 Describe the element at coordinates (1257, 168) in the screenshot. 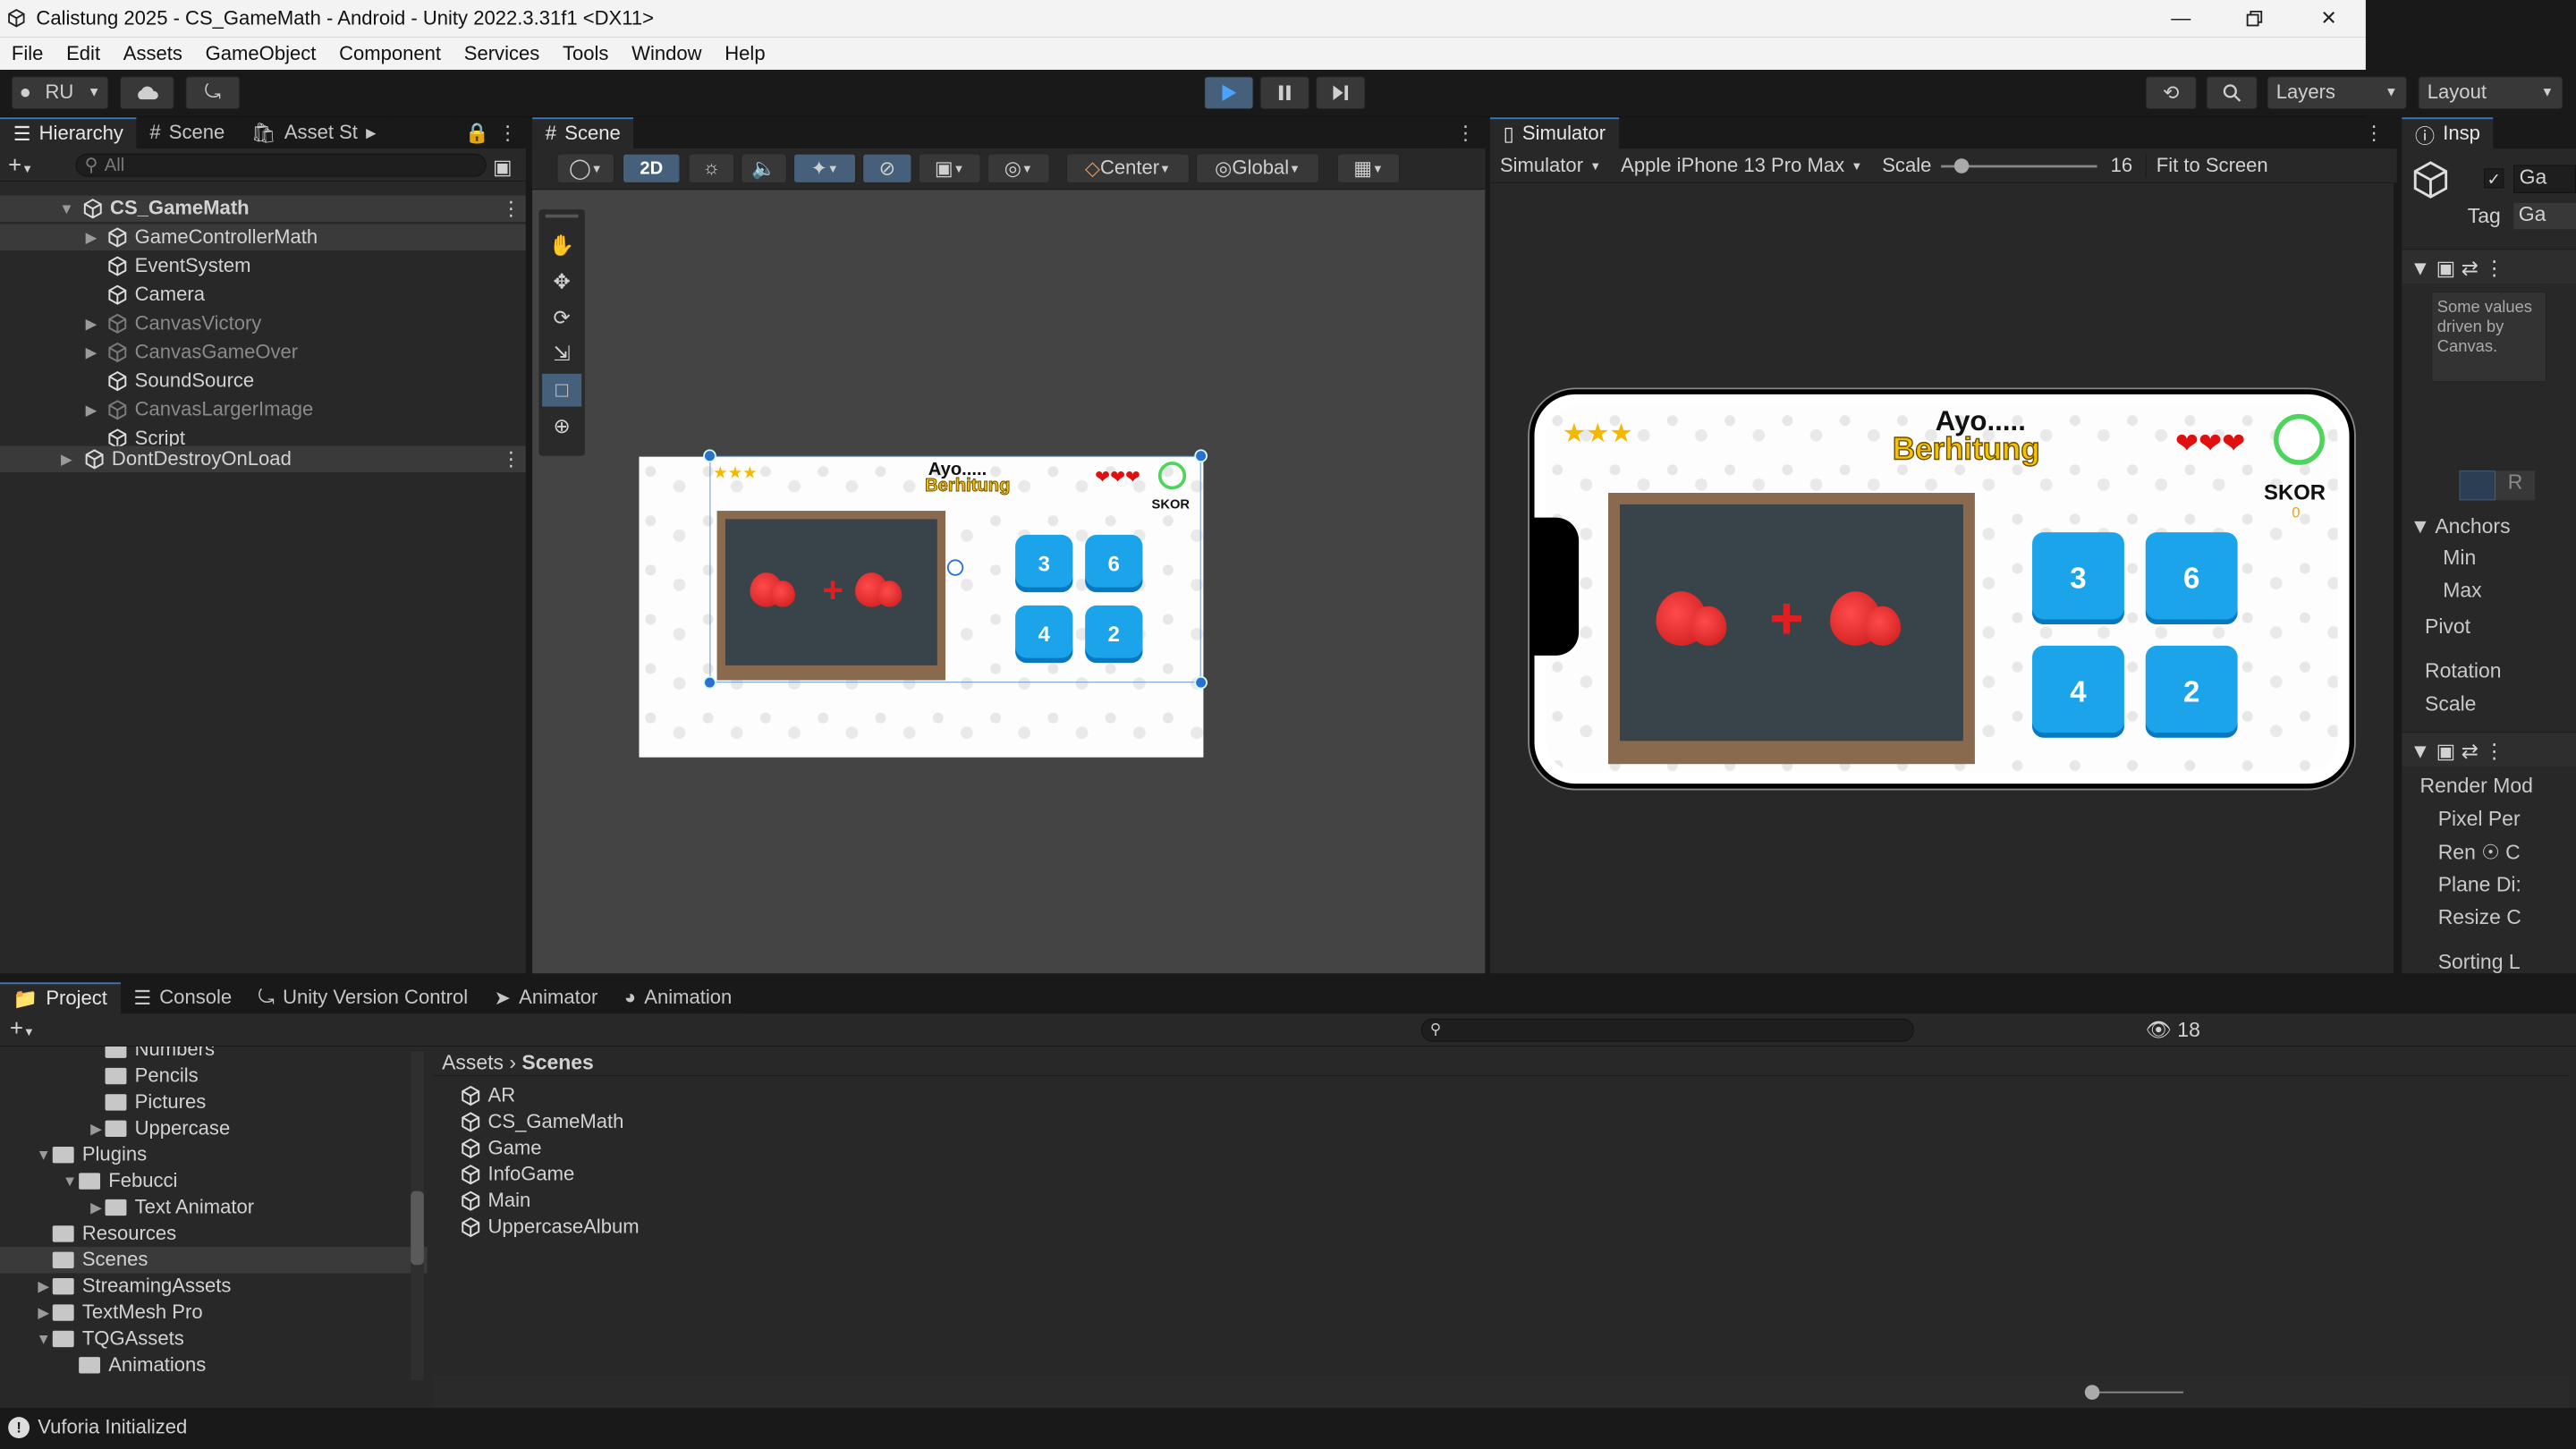

I see `pivot-rotation-dropdown: ◎ Global ▼` at that location.